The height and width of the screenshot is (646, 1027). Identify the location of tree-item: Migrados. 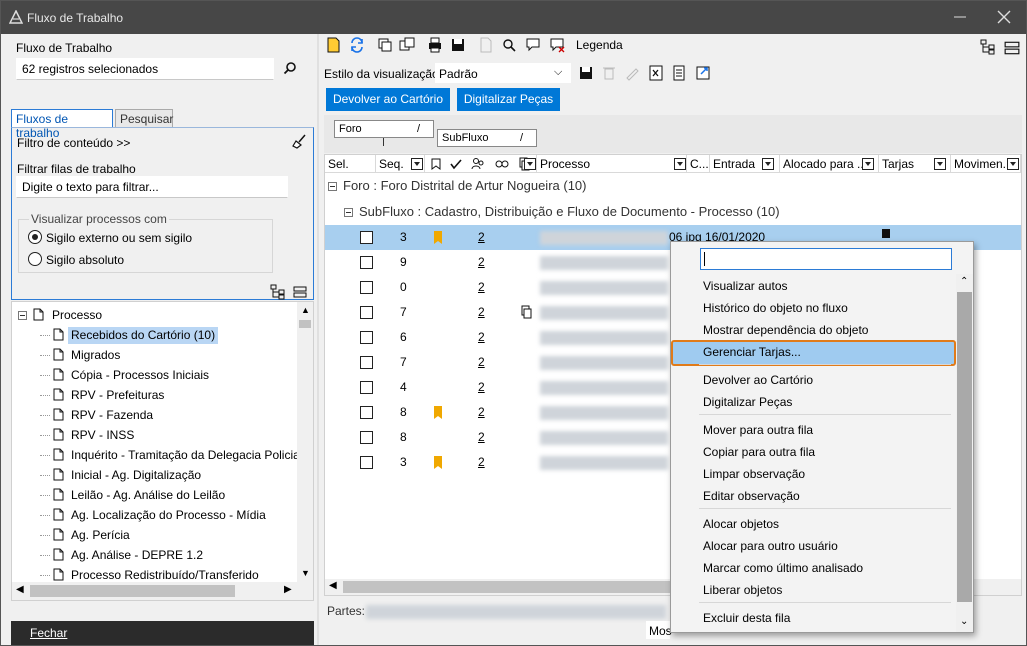
(154, 355).